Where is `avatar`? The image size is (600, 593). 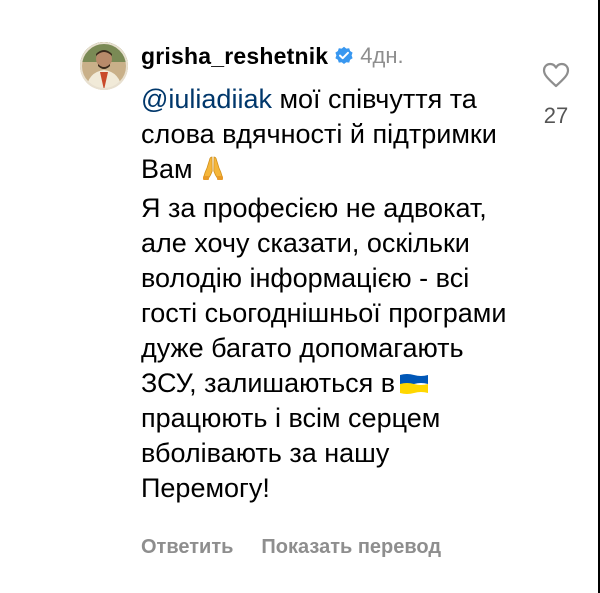
avatar is located at coordinates (104, 66).